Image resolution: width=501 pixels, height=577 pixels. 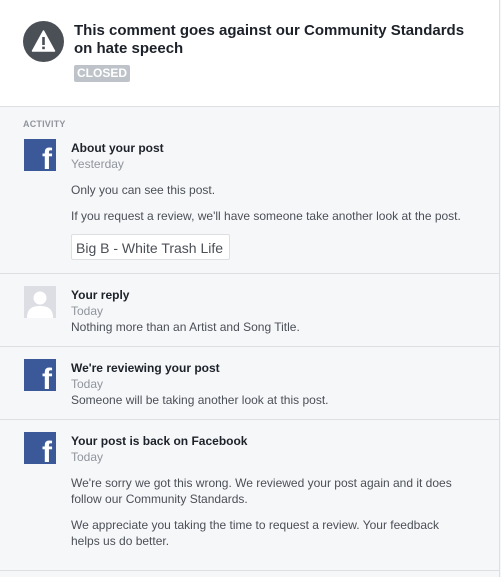 I want to click on status-badge: CLOSED, so click(x=102, y=73).